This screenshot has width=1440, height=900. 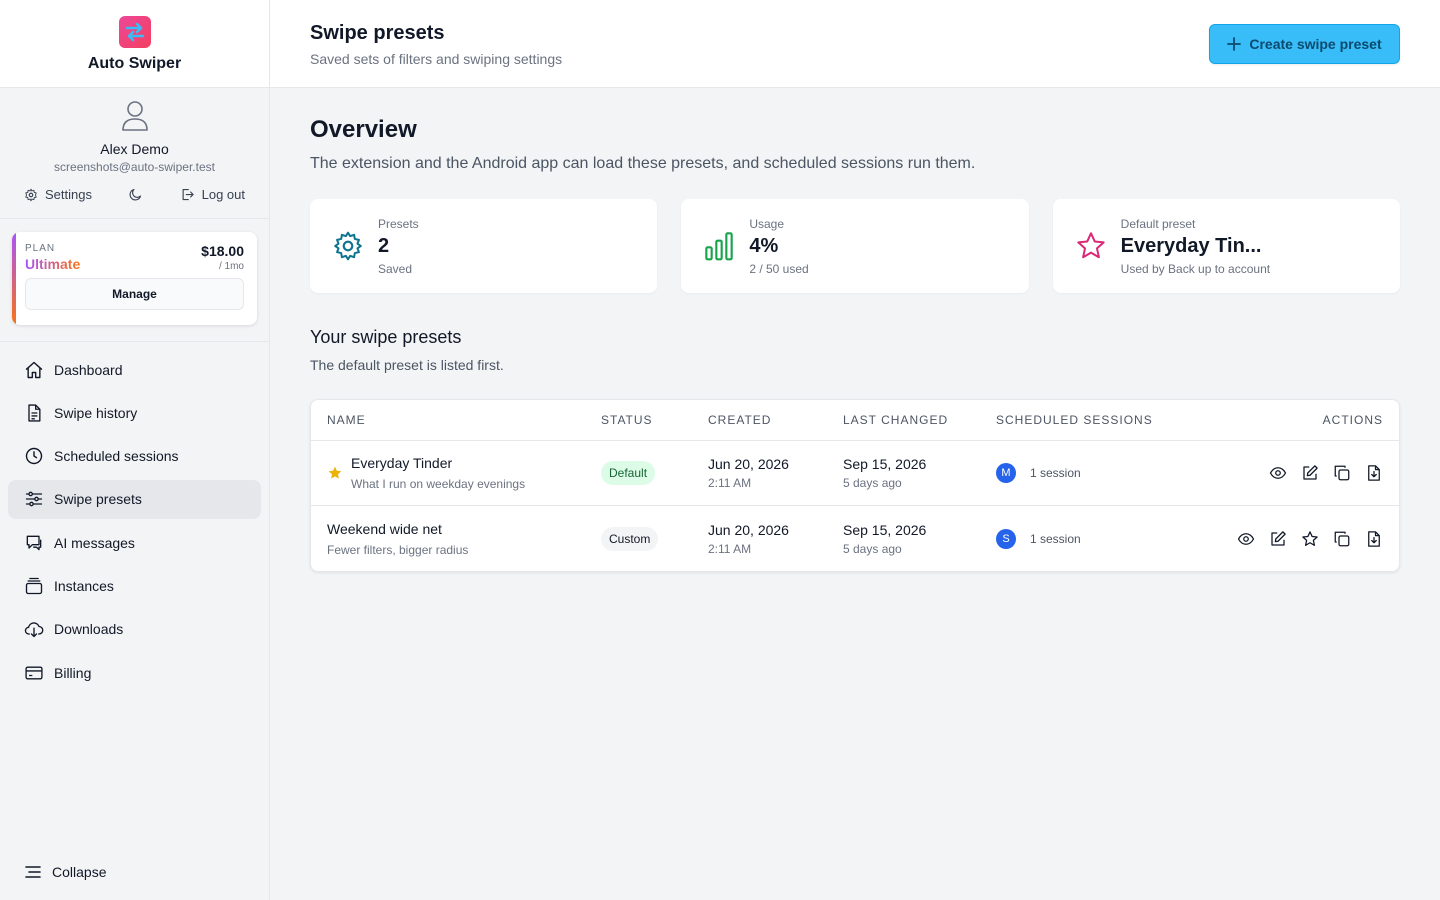 What do you see at coordinates (630, 538) in the screenshot?
I see `status-badge: Custom` at bounding box center [630, 538].